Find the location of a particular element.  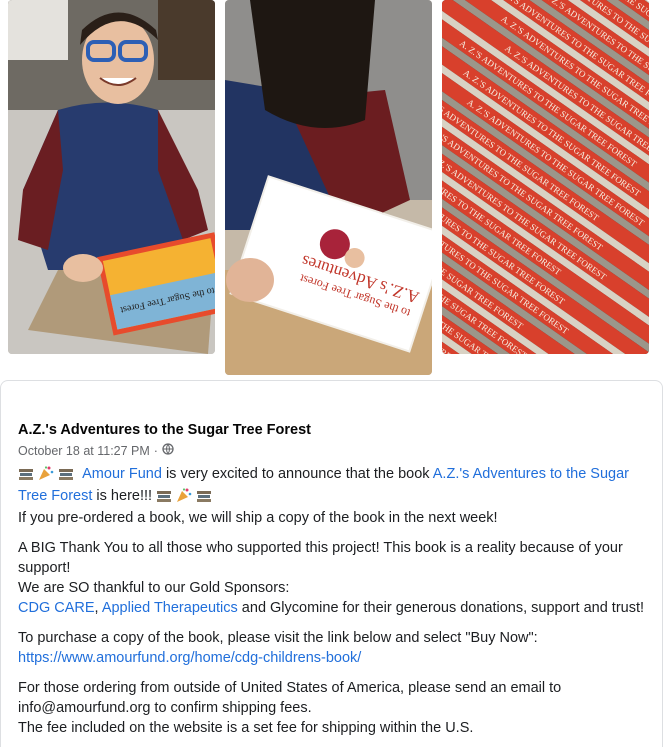

amour-fund-link: Amour Fund is located at coordinates (122, 474).